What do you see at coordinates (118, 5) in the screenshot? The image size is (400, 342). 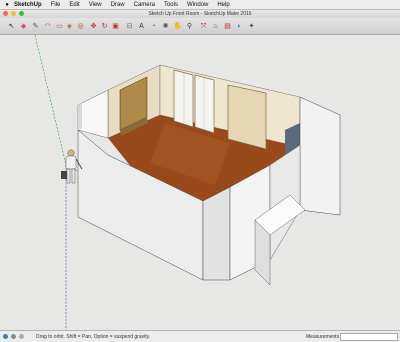 I see `menu-item-draw: Draw` at bounding box center [118, 5].